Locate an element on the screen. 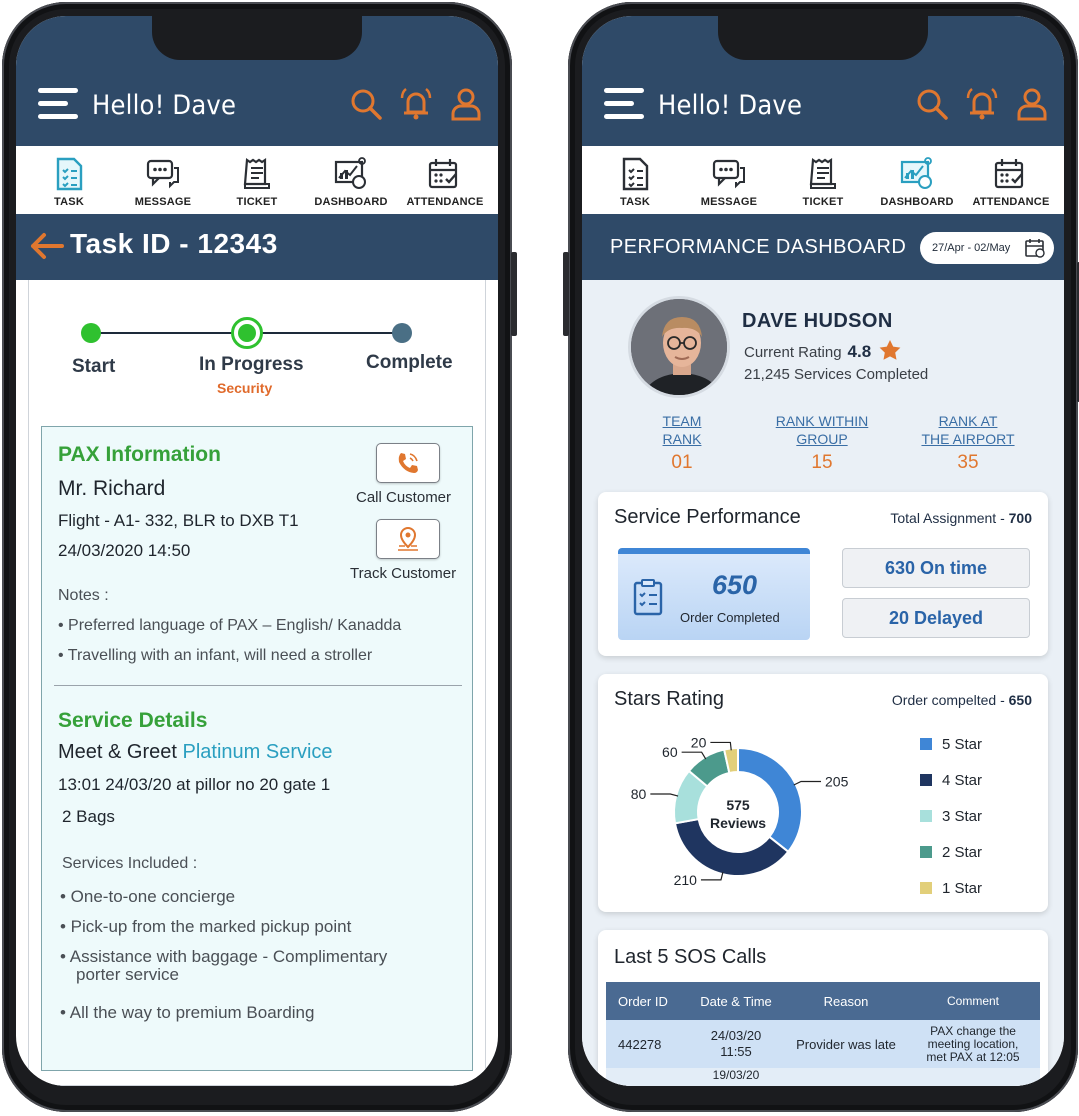 The height and width of the screenshot is (1116, 1079). col-reason: Reason is located at coordinates (846, 1001).